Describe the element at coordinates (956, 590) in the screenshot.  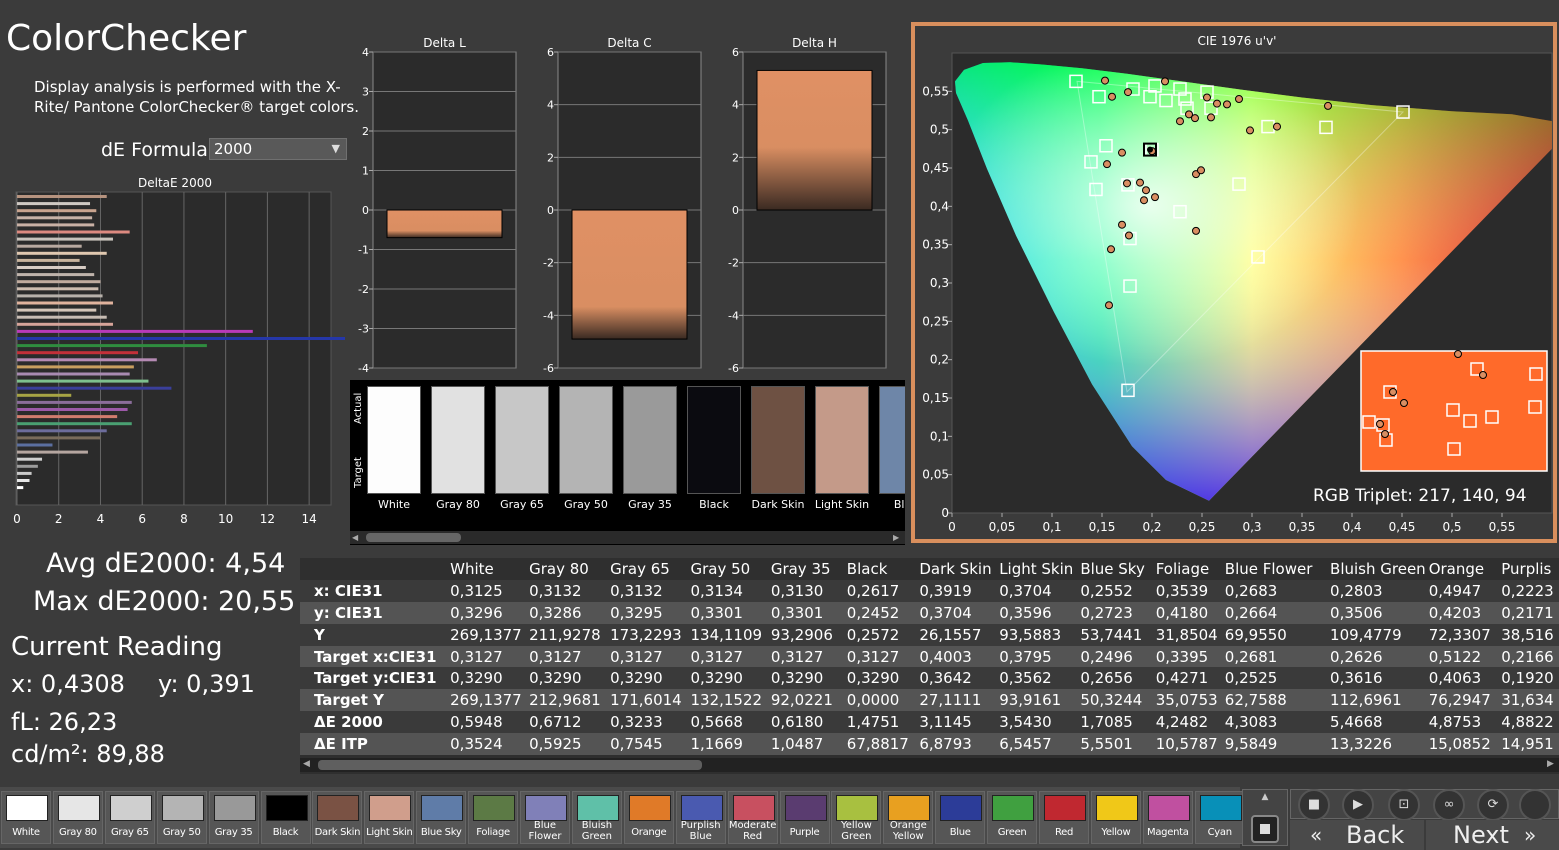
I see `table-cell: 0,3919` at that location.